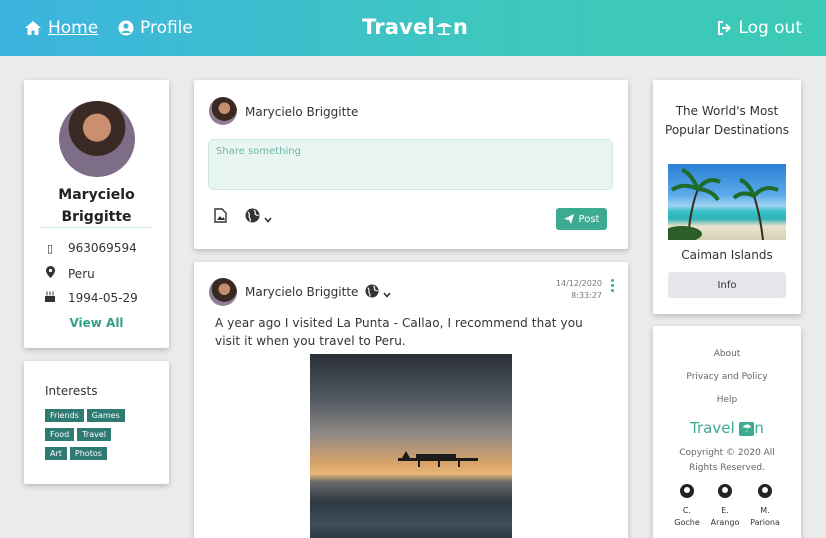 The height and width of the screenshot is (538, 826). I want to click on destination-title: The World's Most Popular Destinations, so click(727, 120).